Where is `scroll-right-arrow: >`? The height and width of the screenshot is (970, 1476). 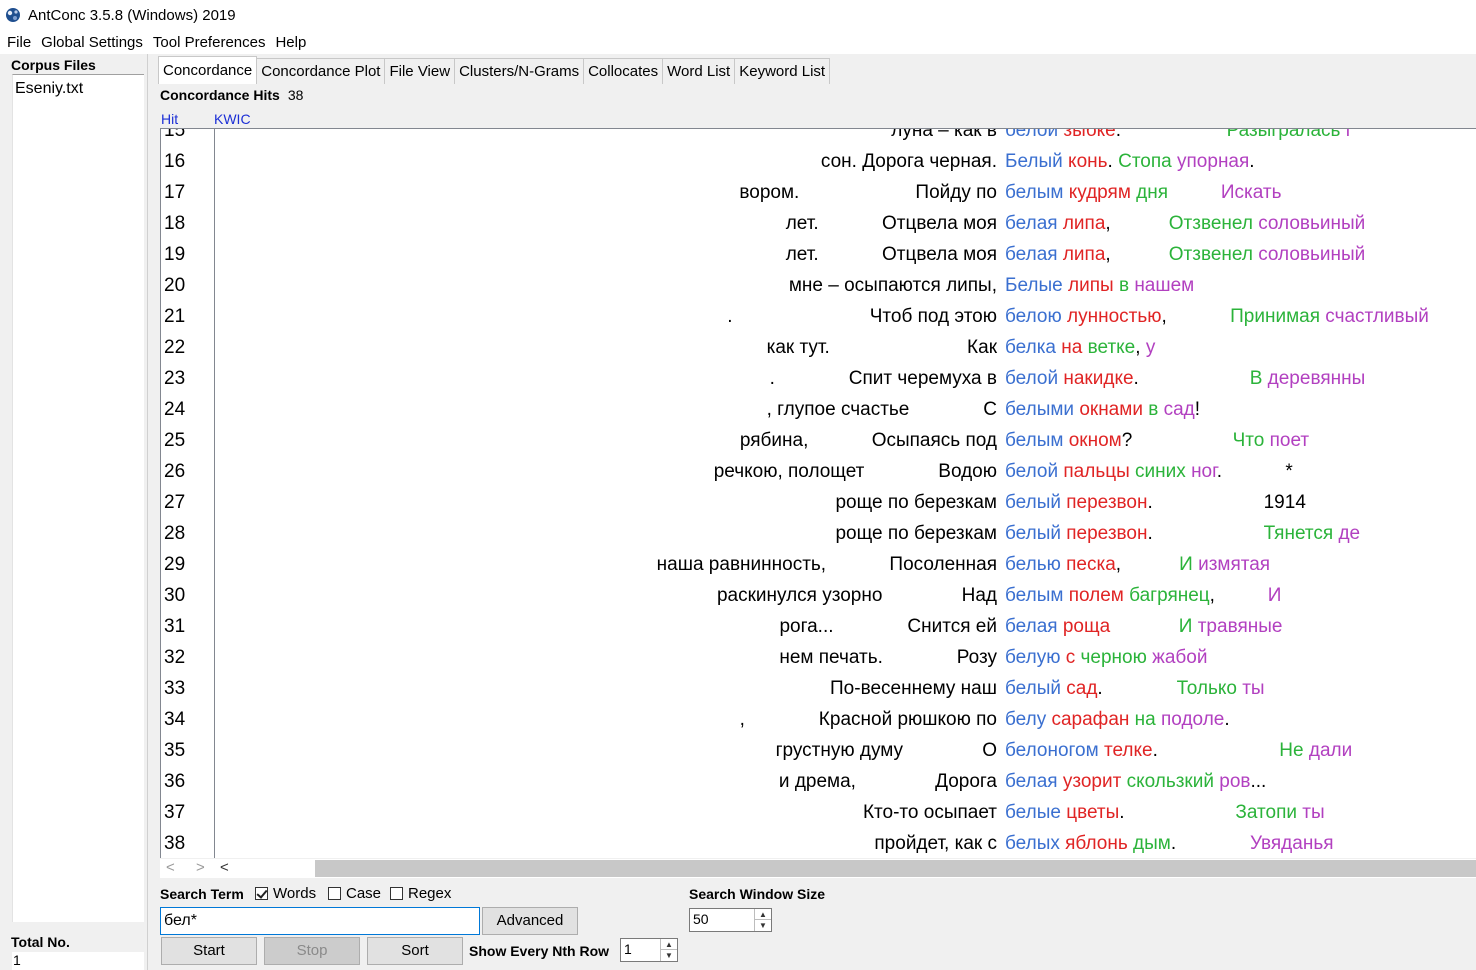
scroll-right-arrow: > is located at coordinates (200, 867).